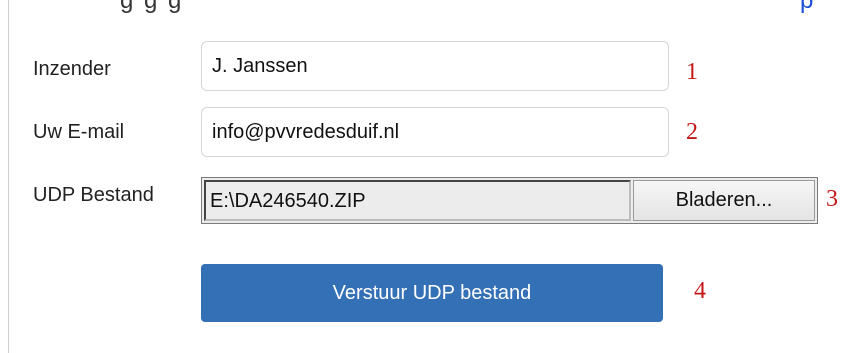  What do you see at coordinates (433, 6) in the screenshot?
I see `header-cutoff: g g g p` at bounding box center [433, 6].